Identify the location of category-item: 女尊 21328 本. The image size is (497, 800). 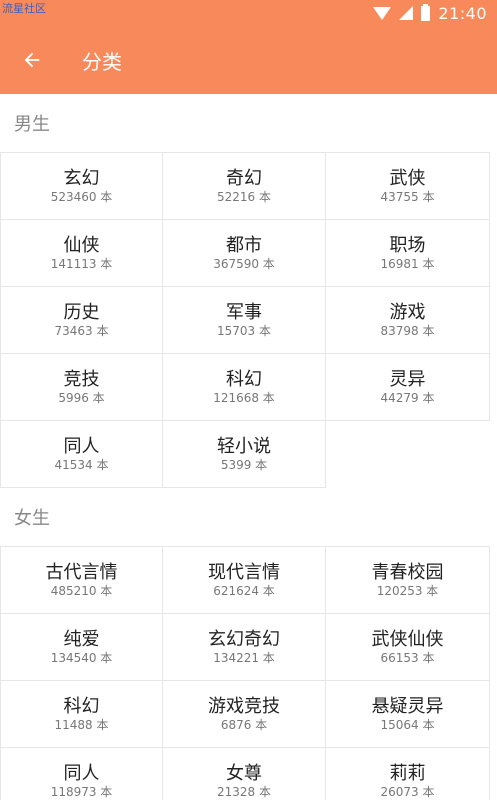
(244, 774).